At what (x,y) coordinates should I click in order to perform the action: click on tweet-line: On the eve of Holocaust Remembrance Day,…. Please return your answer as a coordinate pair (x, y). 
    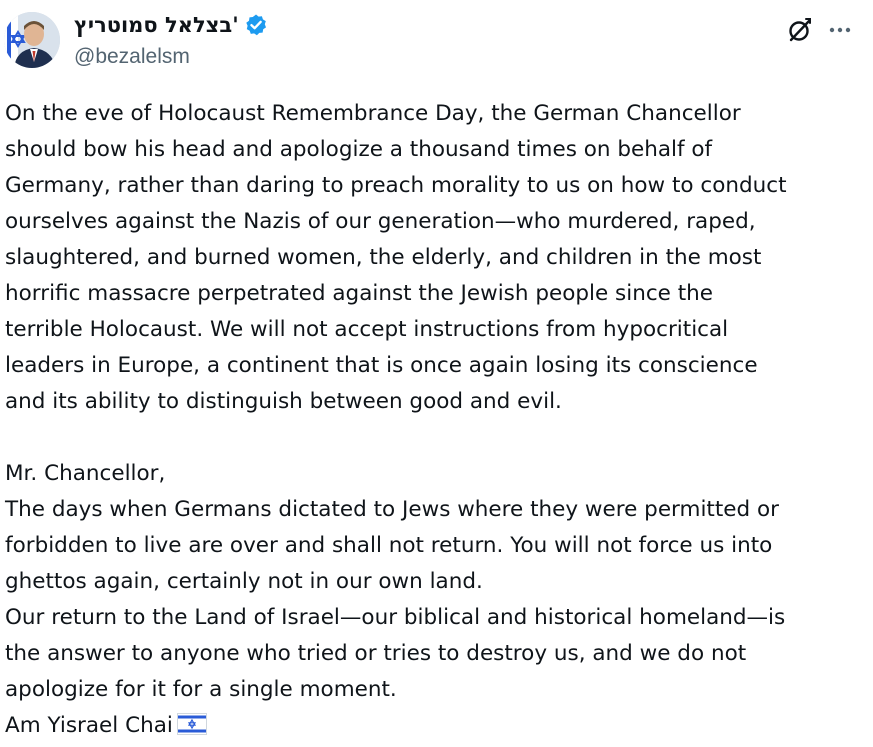
    Looking at the image, I should click on (373, 113).